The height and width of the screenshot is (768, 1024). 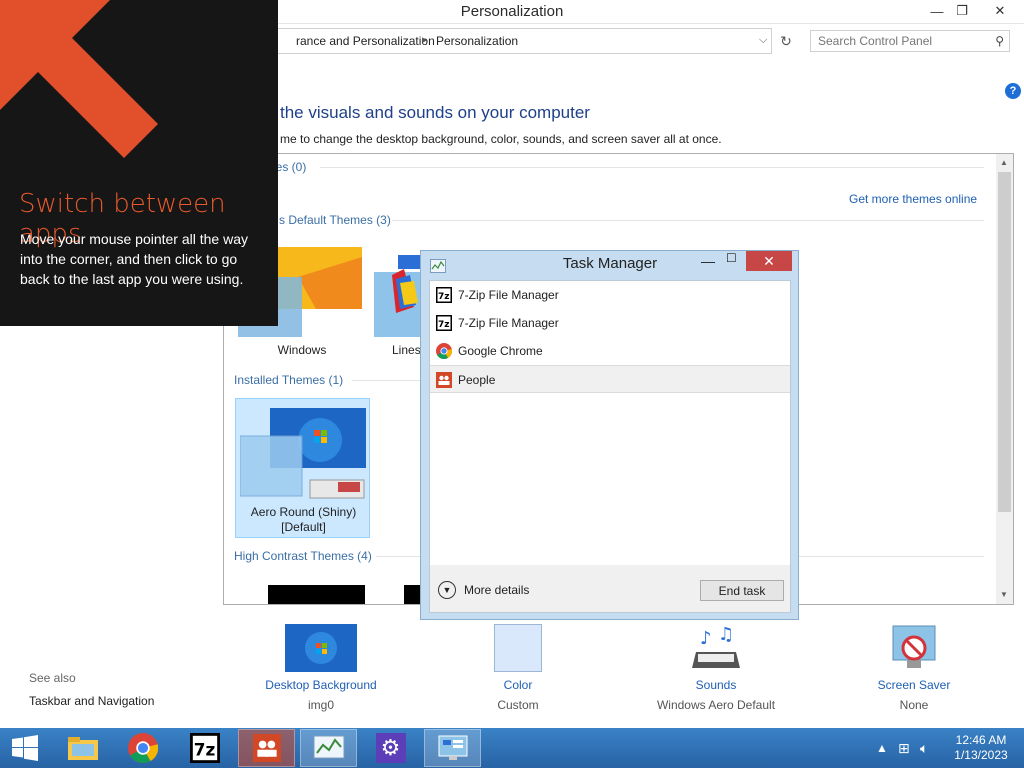 I want to click on sounds-setting: ♪ ♫ Sounds Windows Aero Default, so click(x=716, y=668).